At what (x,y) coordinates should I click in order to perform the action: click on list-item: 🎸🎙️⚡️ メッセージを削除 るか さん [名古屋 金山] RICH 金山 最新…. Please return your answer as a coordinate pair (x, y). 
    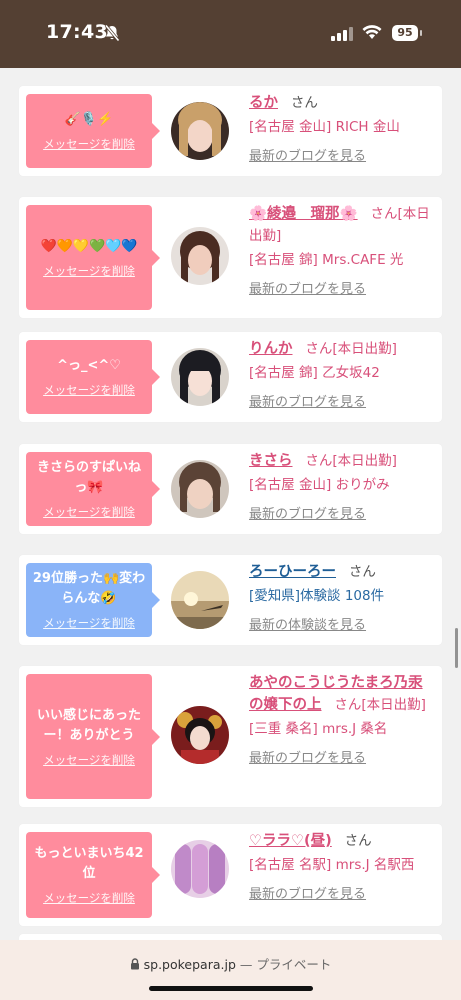
    Looking at the image, I should click on (230, 131).